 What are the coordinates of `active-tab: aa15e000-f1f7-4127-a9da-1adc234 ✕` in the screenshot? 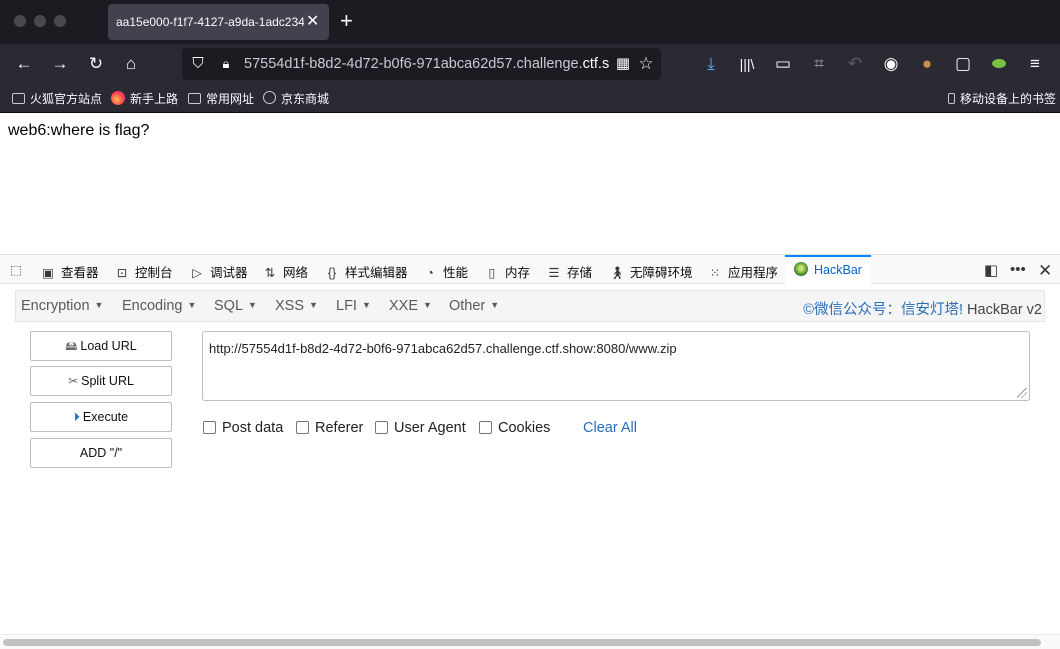 It's located at (218, 22).